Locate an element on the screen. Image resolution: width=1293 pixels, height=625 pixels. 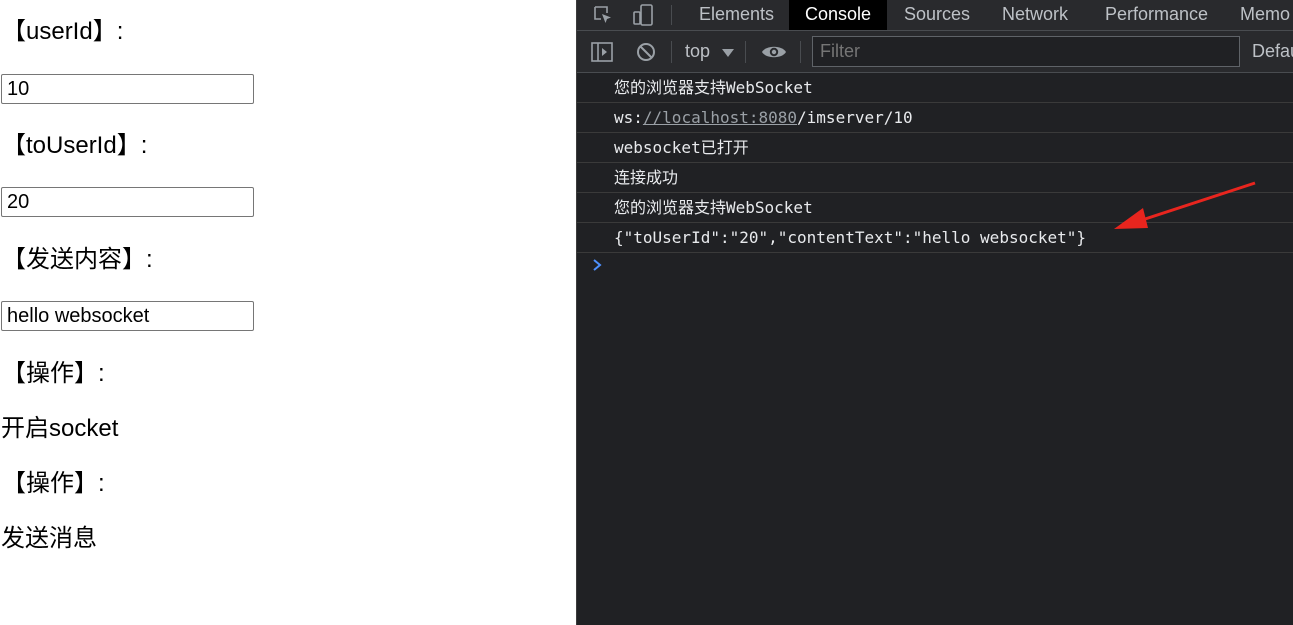
eye-icon is located at coordinates (774, 51).